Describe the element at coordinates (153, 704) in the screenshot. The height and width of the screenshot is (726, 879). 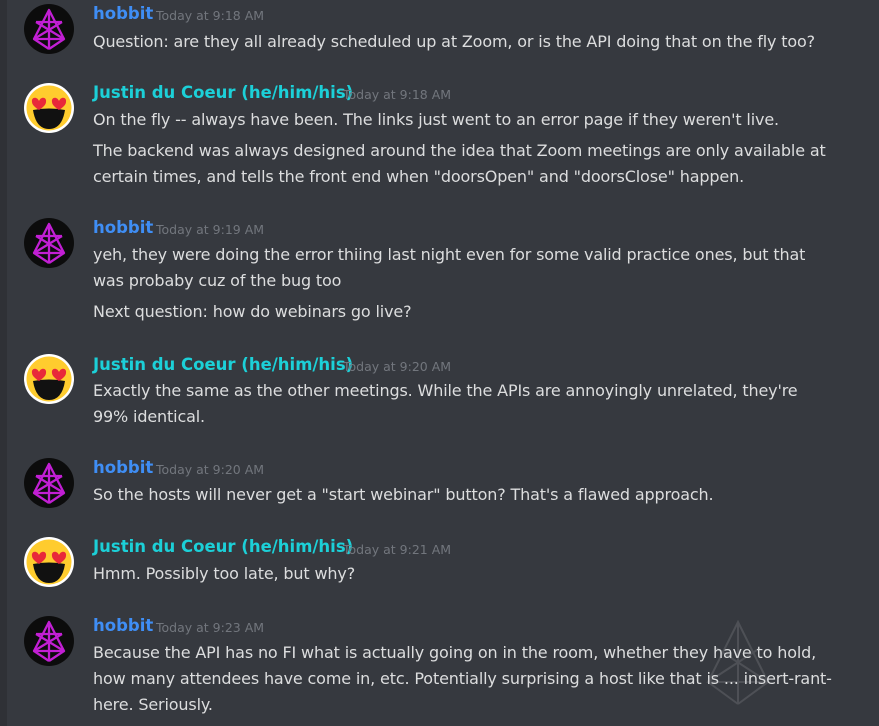
I see `message-text: here. Seriously.` at that location.